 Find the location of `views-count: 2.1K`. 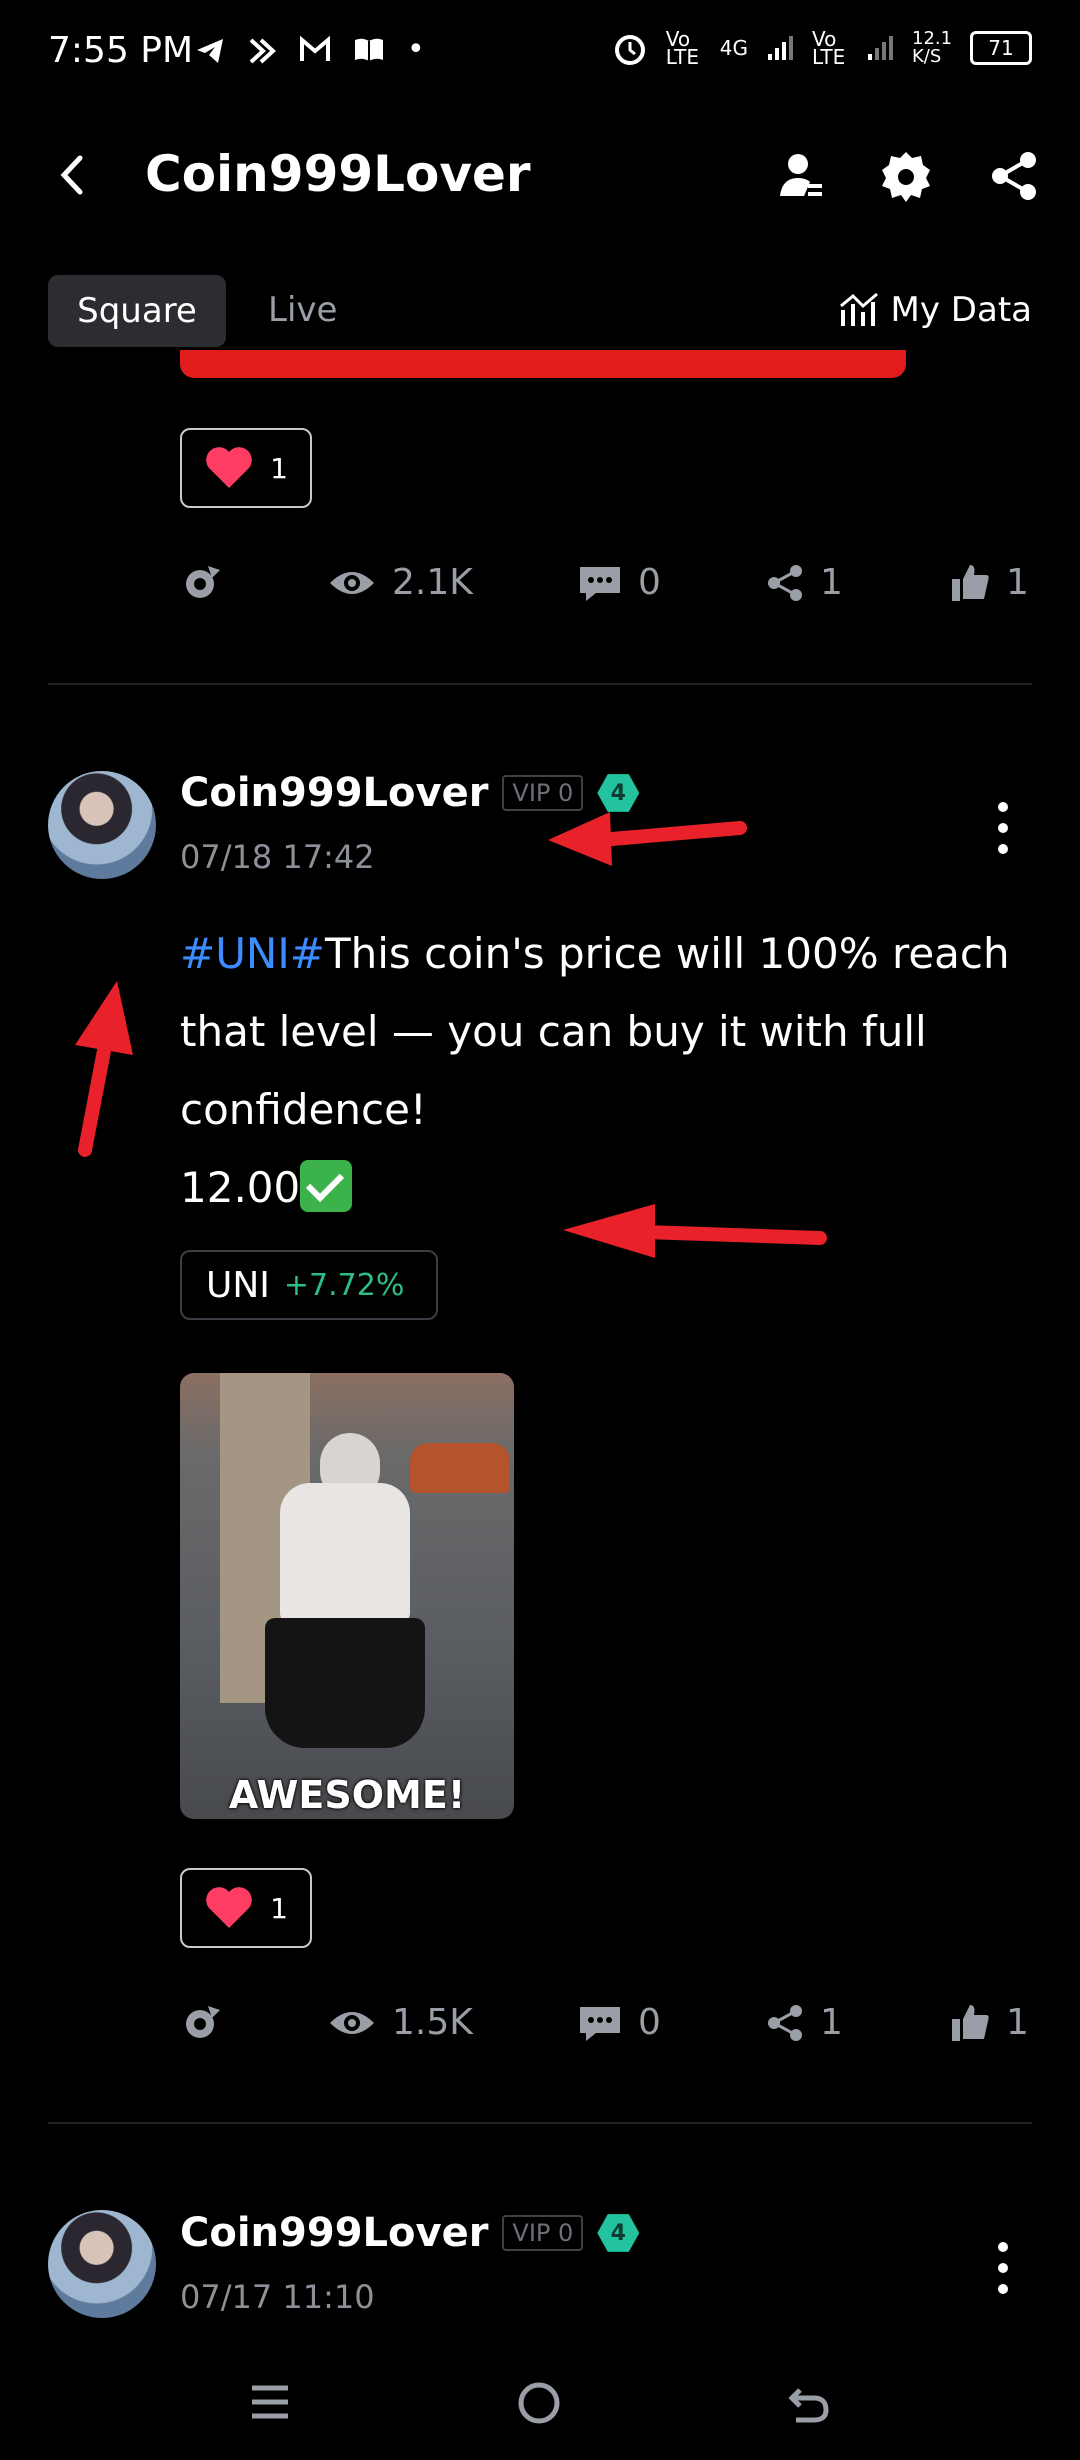

views-count: 2.1K is located at coordinates (400, 582).